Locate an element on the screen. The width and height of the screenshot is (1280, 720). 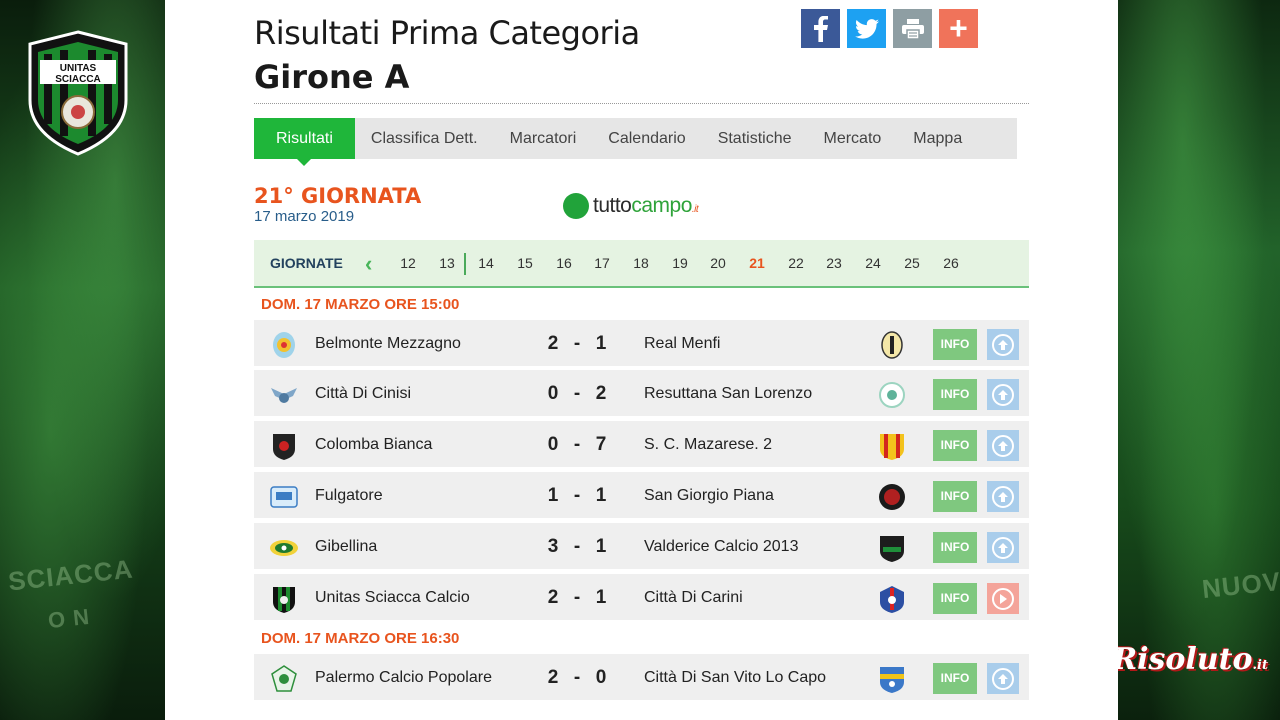
risoluto-watermark: Risoluto.it is located at coordinates (1190, 659).